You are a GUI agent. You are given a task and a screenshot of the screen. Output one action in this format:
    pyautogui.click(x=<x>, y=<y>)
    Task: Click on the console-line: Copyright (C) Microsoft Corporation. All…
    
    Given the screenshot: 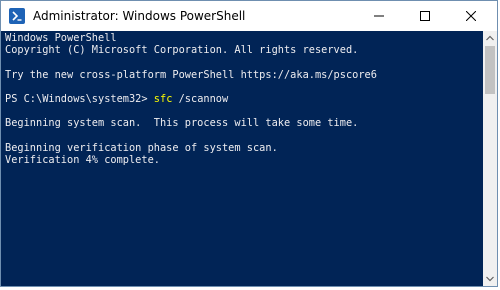 What is the action you would take?
    pyautogui.click(x=182, y=50)
    